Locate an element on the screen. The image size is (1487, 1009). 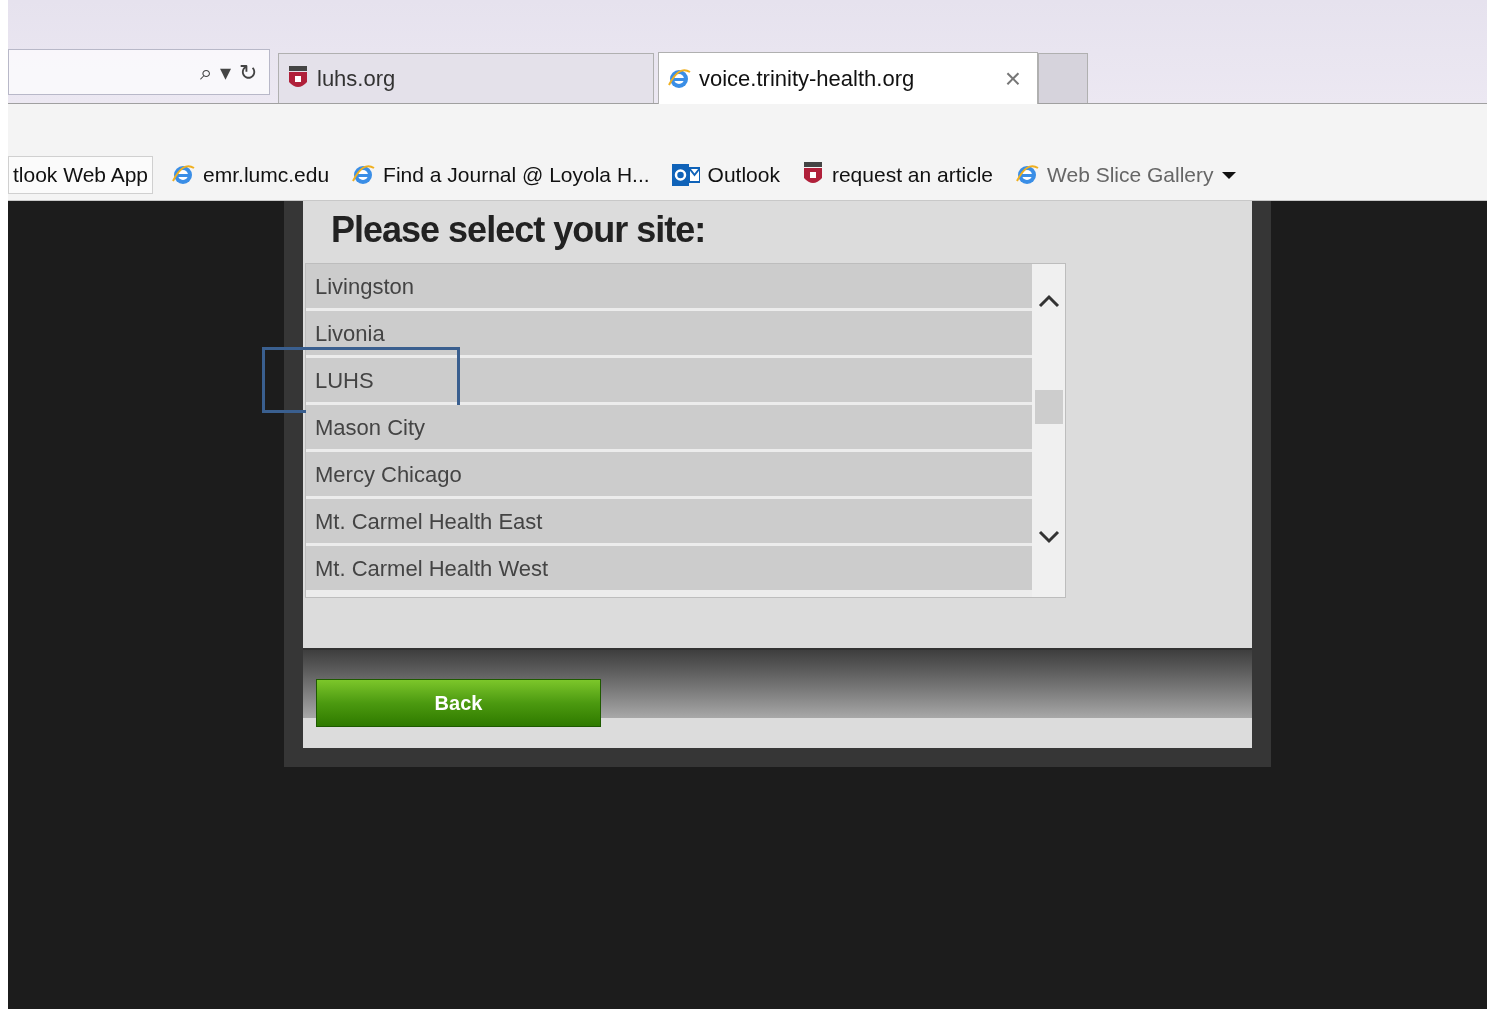
browser-tab: voice.trinity-health.org × is located at coordinates (848, 78).